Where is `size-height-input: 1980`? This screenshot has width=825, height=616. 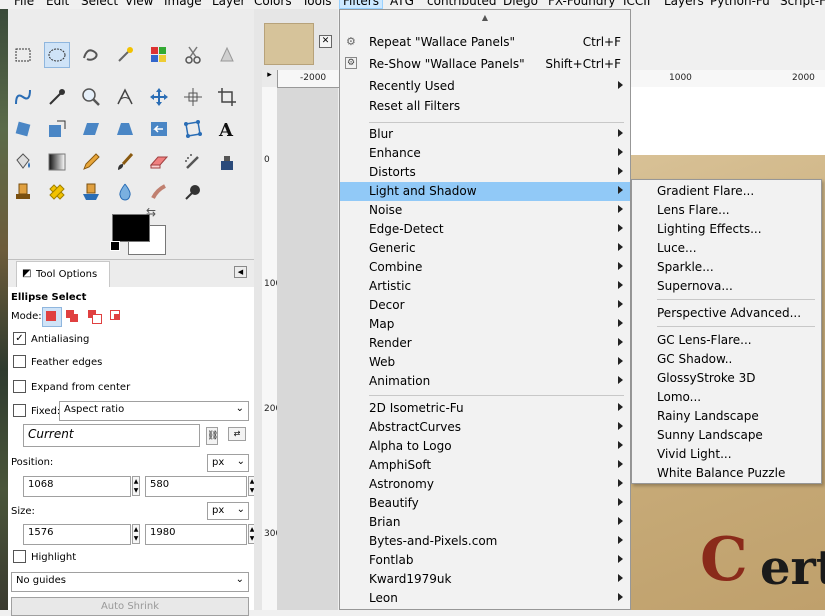 size-height-input: 1980 is located at coordinates (196, 534).